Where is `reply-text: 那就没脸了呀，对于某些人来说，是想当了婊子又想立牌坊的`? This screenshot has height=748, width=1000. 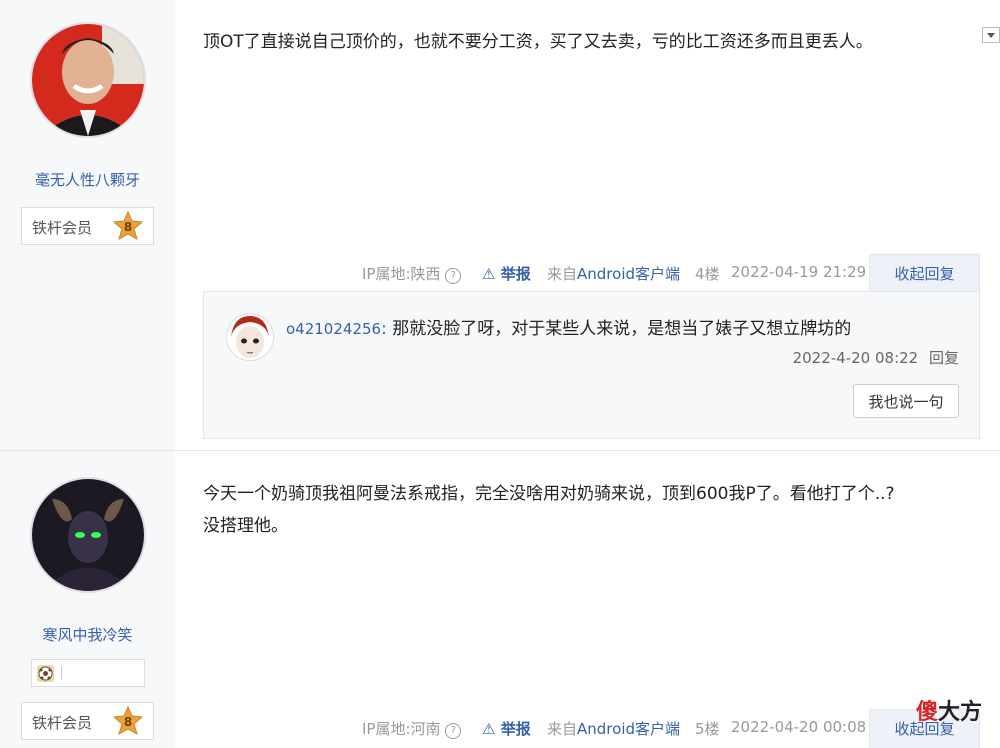 reply-text: 那就没脸了呀，对于某些人来说，是想当了婊子又想立牌坊的 is located at coordinates (622, 329).